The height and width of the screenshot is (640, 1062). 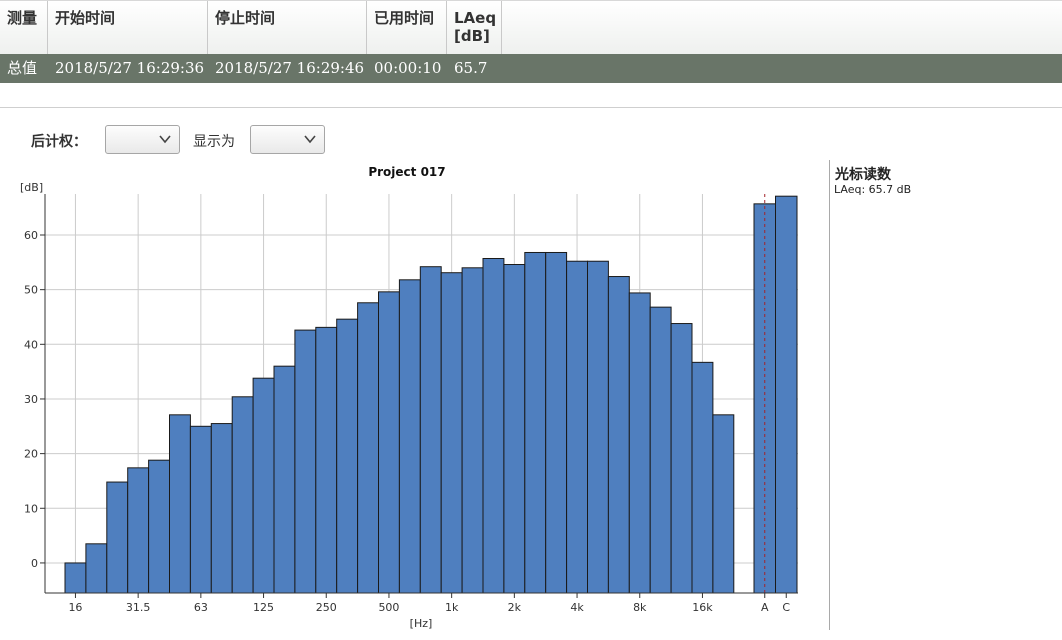 What do you see at coordinates (24, 28) in the screenshot?
I see `col-header-measurement: 测量` at bounding box center [24, 28].